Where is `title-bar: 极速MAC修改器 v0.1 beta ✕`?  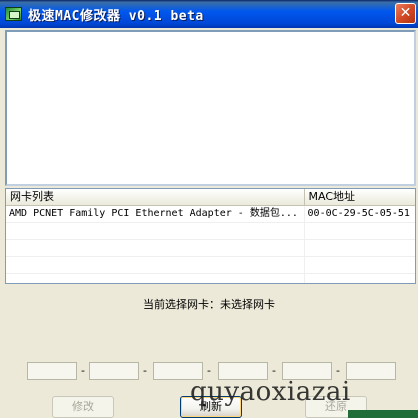 title-bar: 极速MAC修改器 v0.1 beta ✕ is located at coordinates (209, 14).